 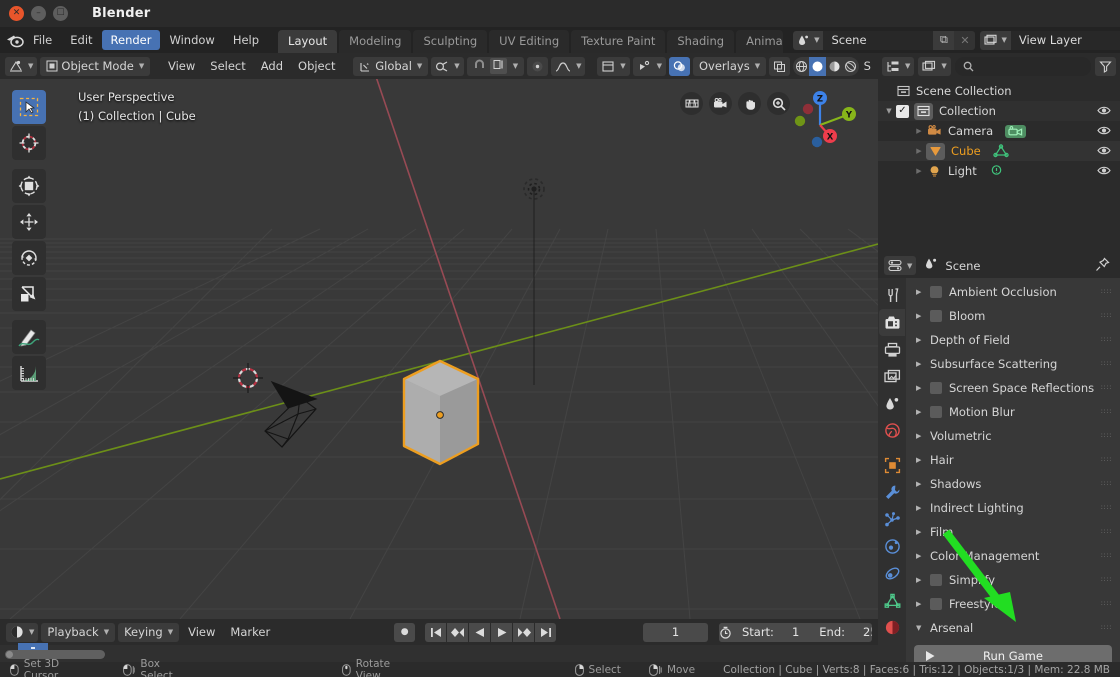 What do you see at coordinates (1013, 628) in the screenshot?
I see `panel-arsenal: ▼ Arsenal ::::` at bounding box center [1013, 628].